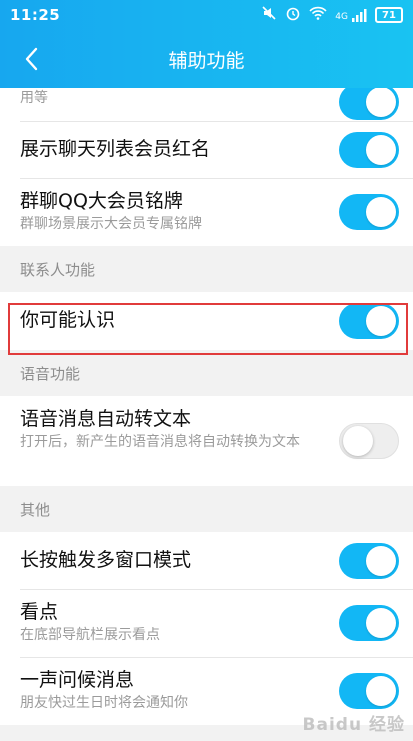  What do you see at coordinates (206, 15) in the screenshot?
I see `status-bar: 11:25 4G 71` at bounding box center [206, 15].